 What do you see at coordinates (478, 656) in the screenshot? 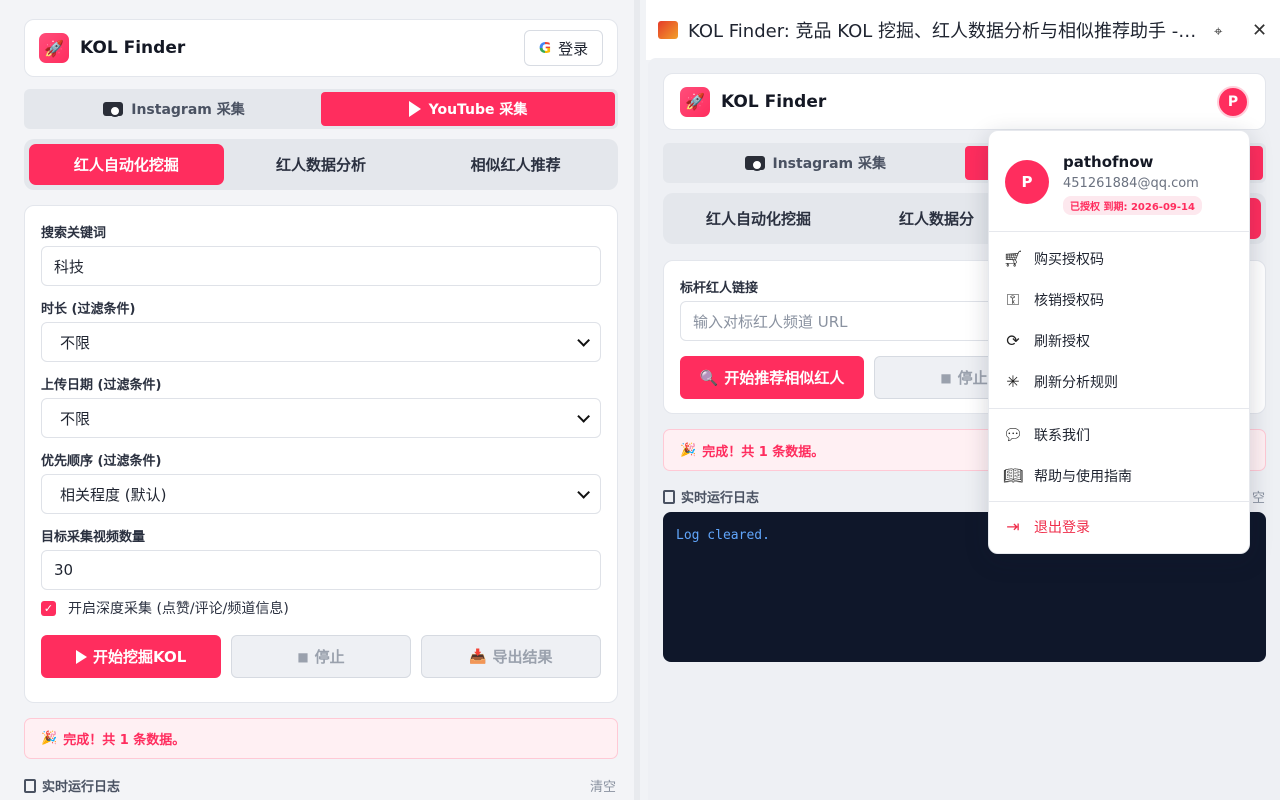
I see `export-icon: 📥` at bounding box center [478, 656].